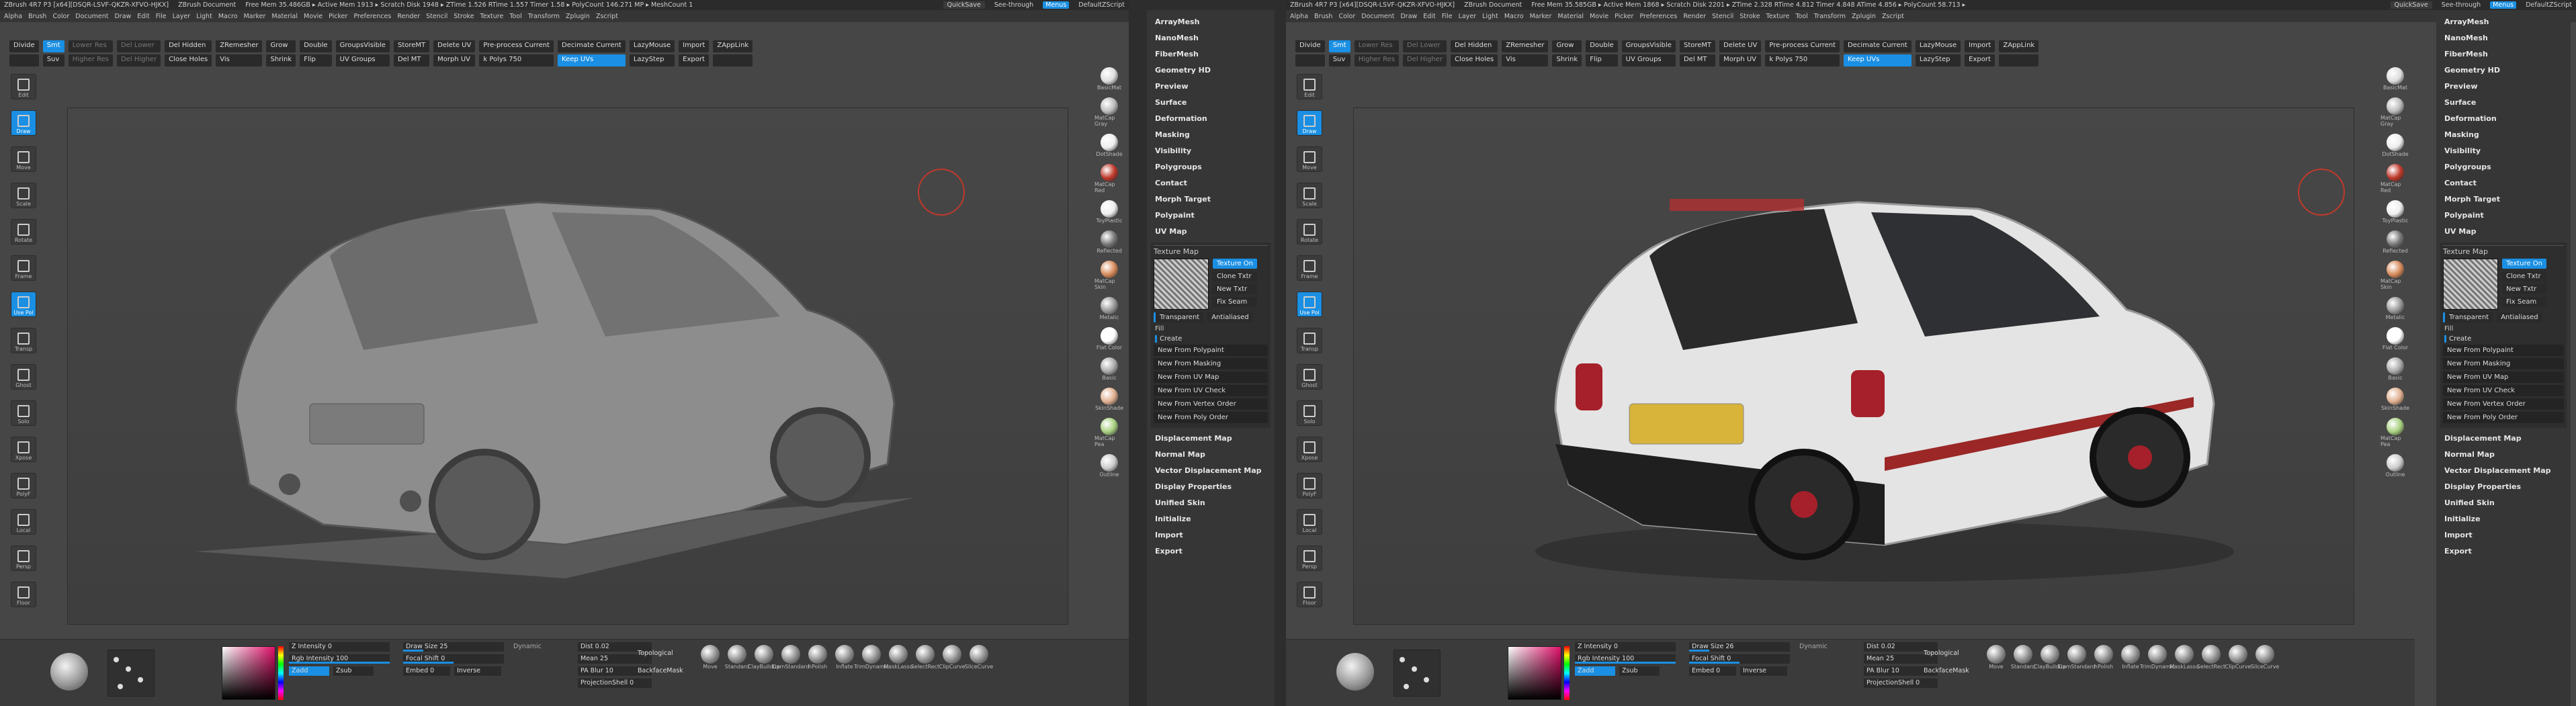 The height and width of the screenshot is (706, 2576). I want to click on brush-move: Move, so click(710, 657).